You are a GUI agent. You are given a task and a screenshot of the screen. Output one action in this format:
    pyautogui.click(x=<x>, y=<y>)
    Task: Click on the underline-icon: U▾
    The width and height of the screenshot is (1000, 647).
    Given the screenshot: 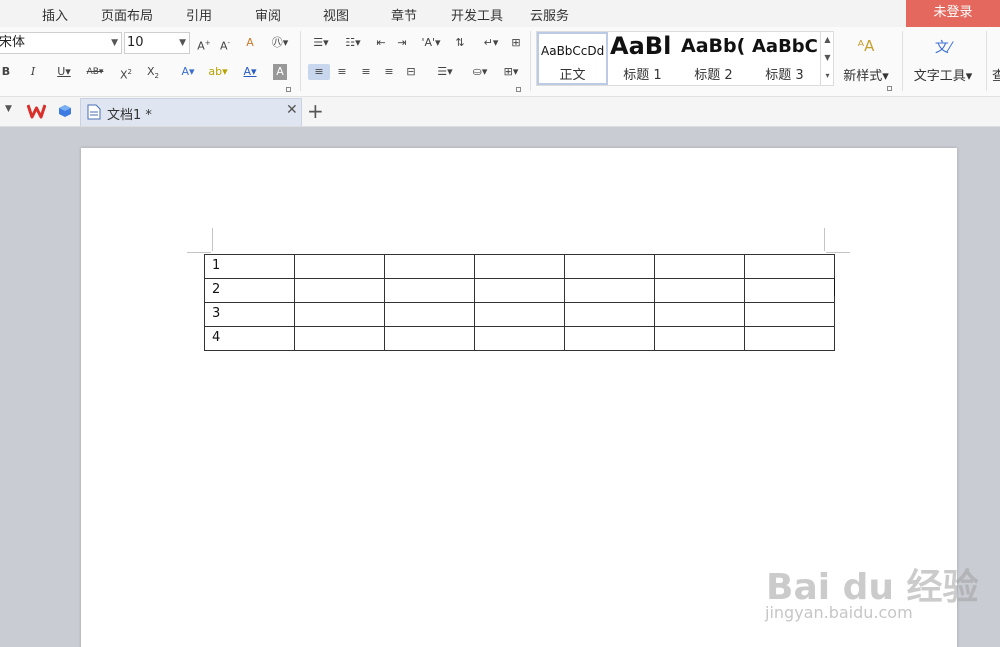 What is the action you would take?
    pyautogui.click(x=64, y=72)
    